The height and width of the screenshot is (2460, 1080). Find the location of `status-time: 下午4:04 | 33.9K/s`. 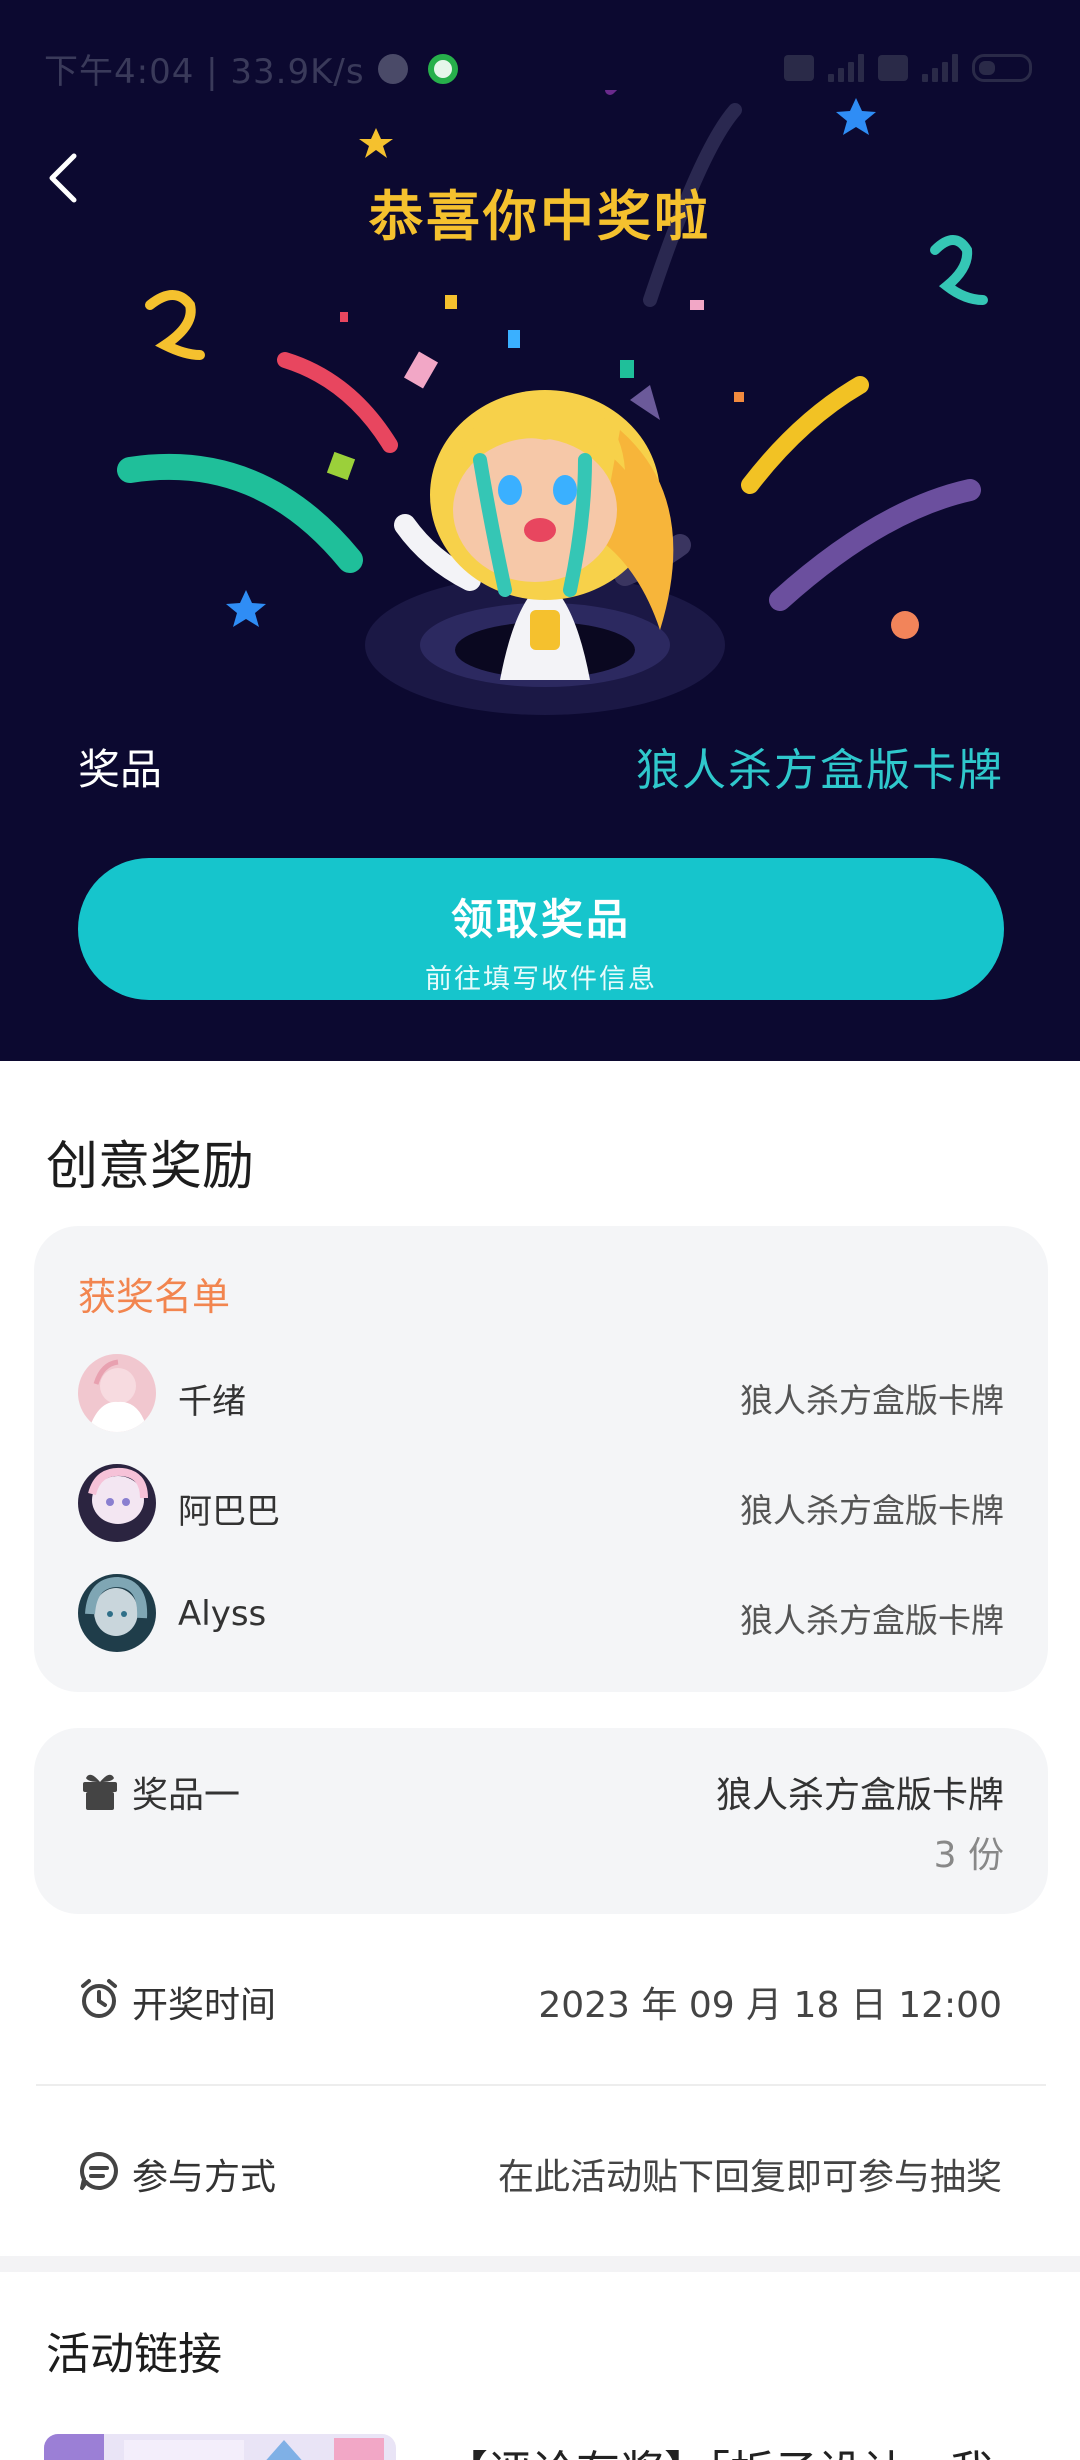

status-time: 下午4:04 | 33.9K/s is located at coordinates (204, 72).